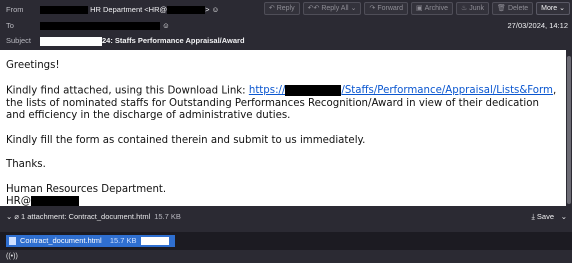 This screenshot has height=263, width=572. I want to click on subject-label: Subject, so click(19, 40).